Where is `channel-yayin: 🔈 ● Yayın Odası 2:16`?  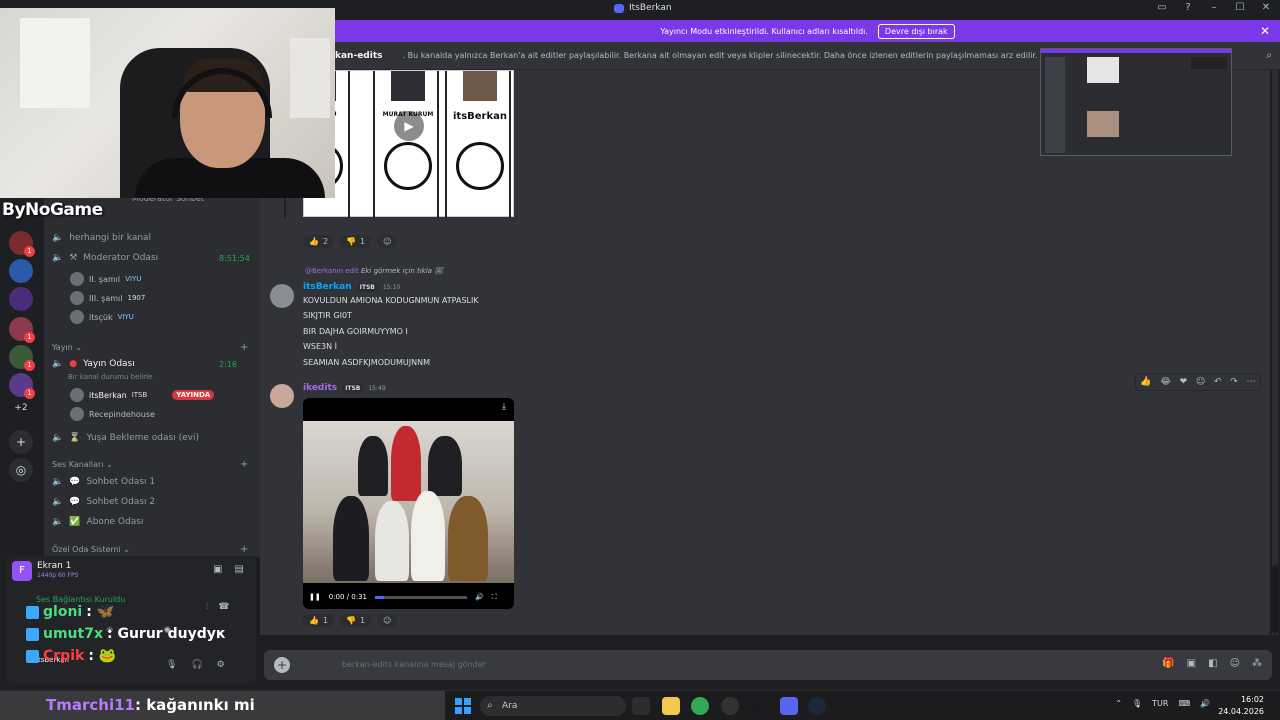 channel-yayin: 🔈 ● Yayın Odası 2:16 is located at coordinates (144, 364).